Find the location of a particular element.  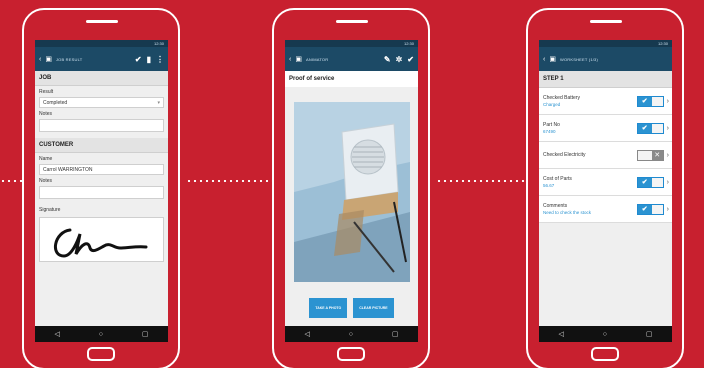

row-value: Charged is located at coordinates (552, 104).